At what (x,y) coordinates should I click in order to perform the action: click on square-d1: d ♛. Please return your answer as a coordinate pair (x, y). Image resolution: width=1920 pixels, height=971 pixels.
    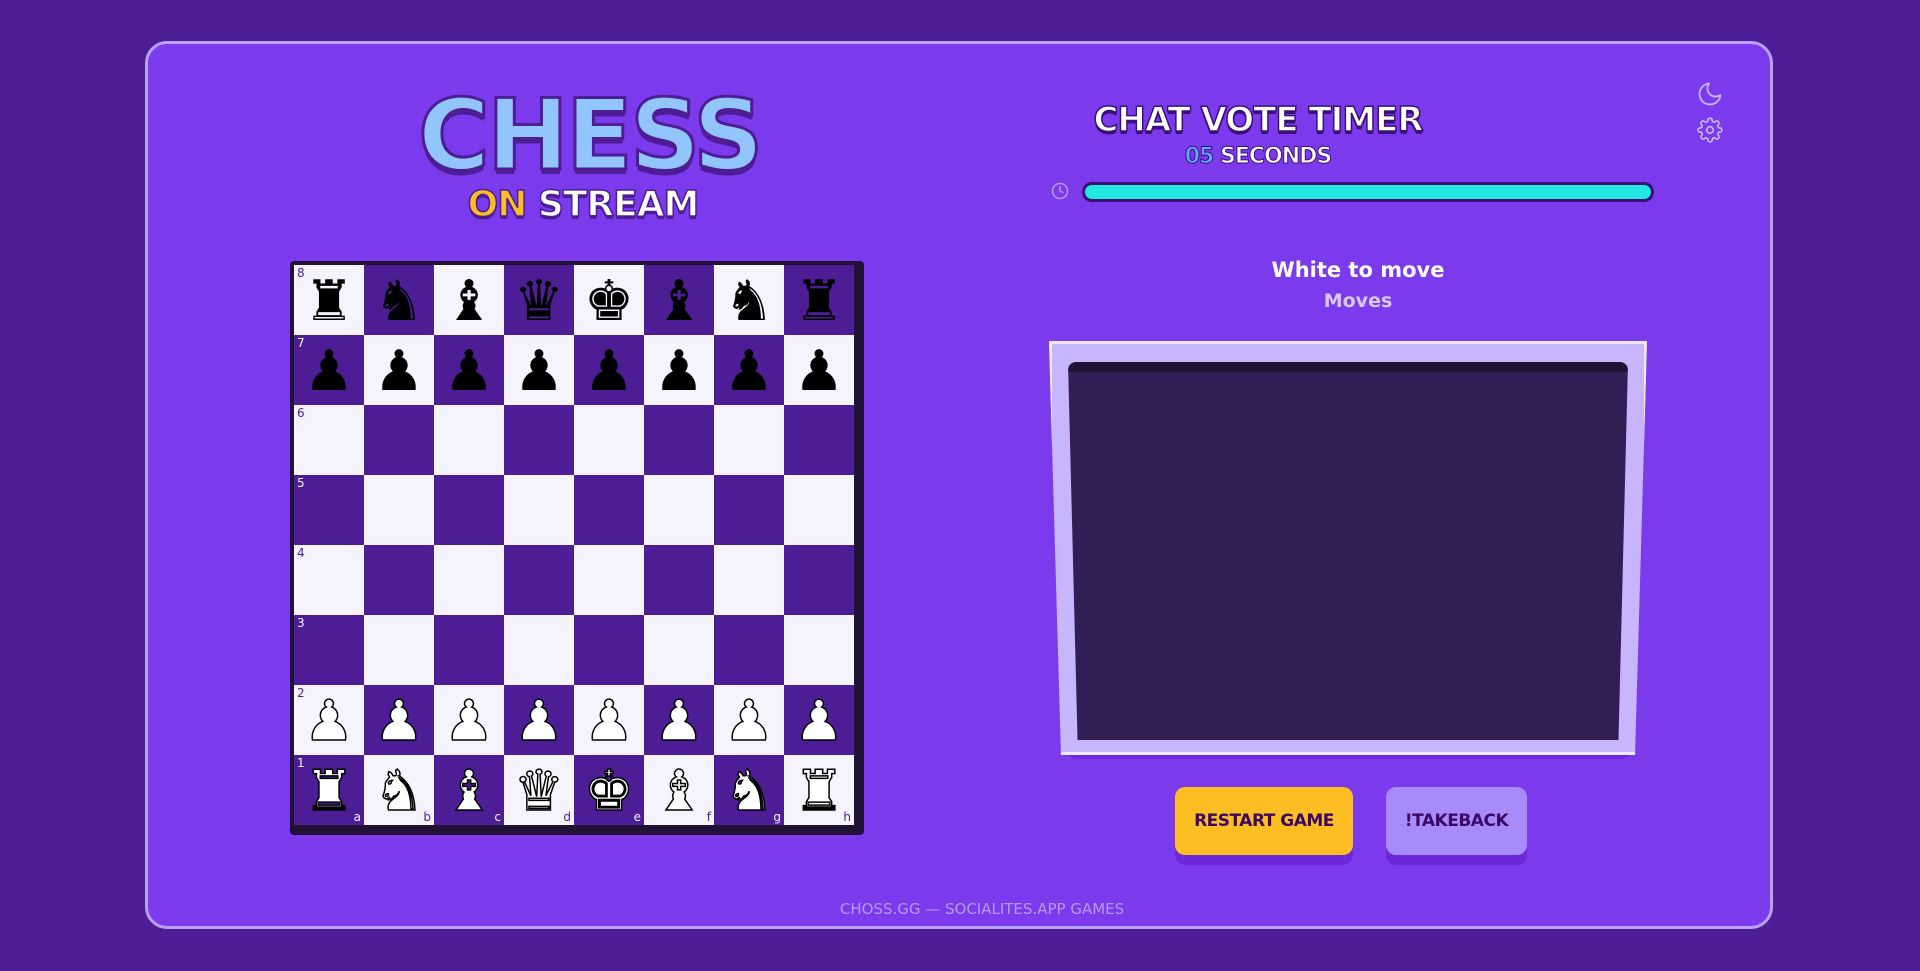
    Looking at the image, I should click on (539, 790).